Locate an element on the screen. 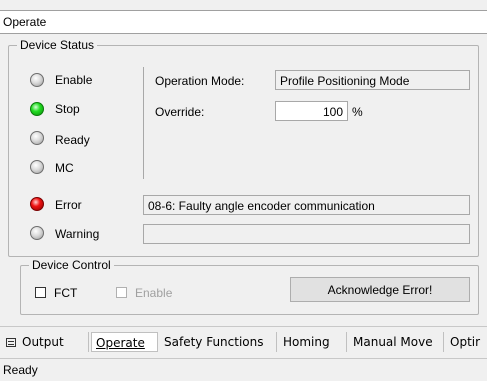 This screenshot has height=381, width=487. list-icon is located at coordinates (11, 342).